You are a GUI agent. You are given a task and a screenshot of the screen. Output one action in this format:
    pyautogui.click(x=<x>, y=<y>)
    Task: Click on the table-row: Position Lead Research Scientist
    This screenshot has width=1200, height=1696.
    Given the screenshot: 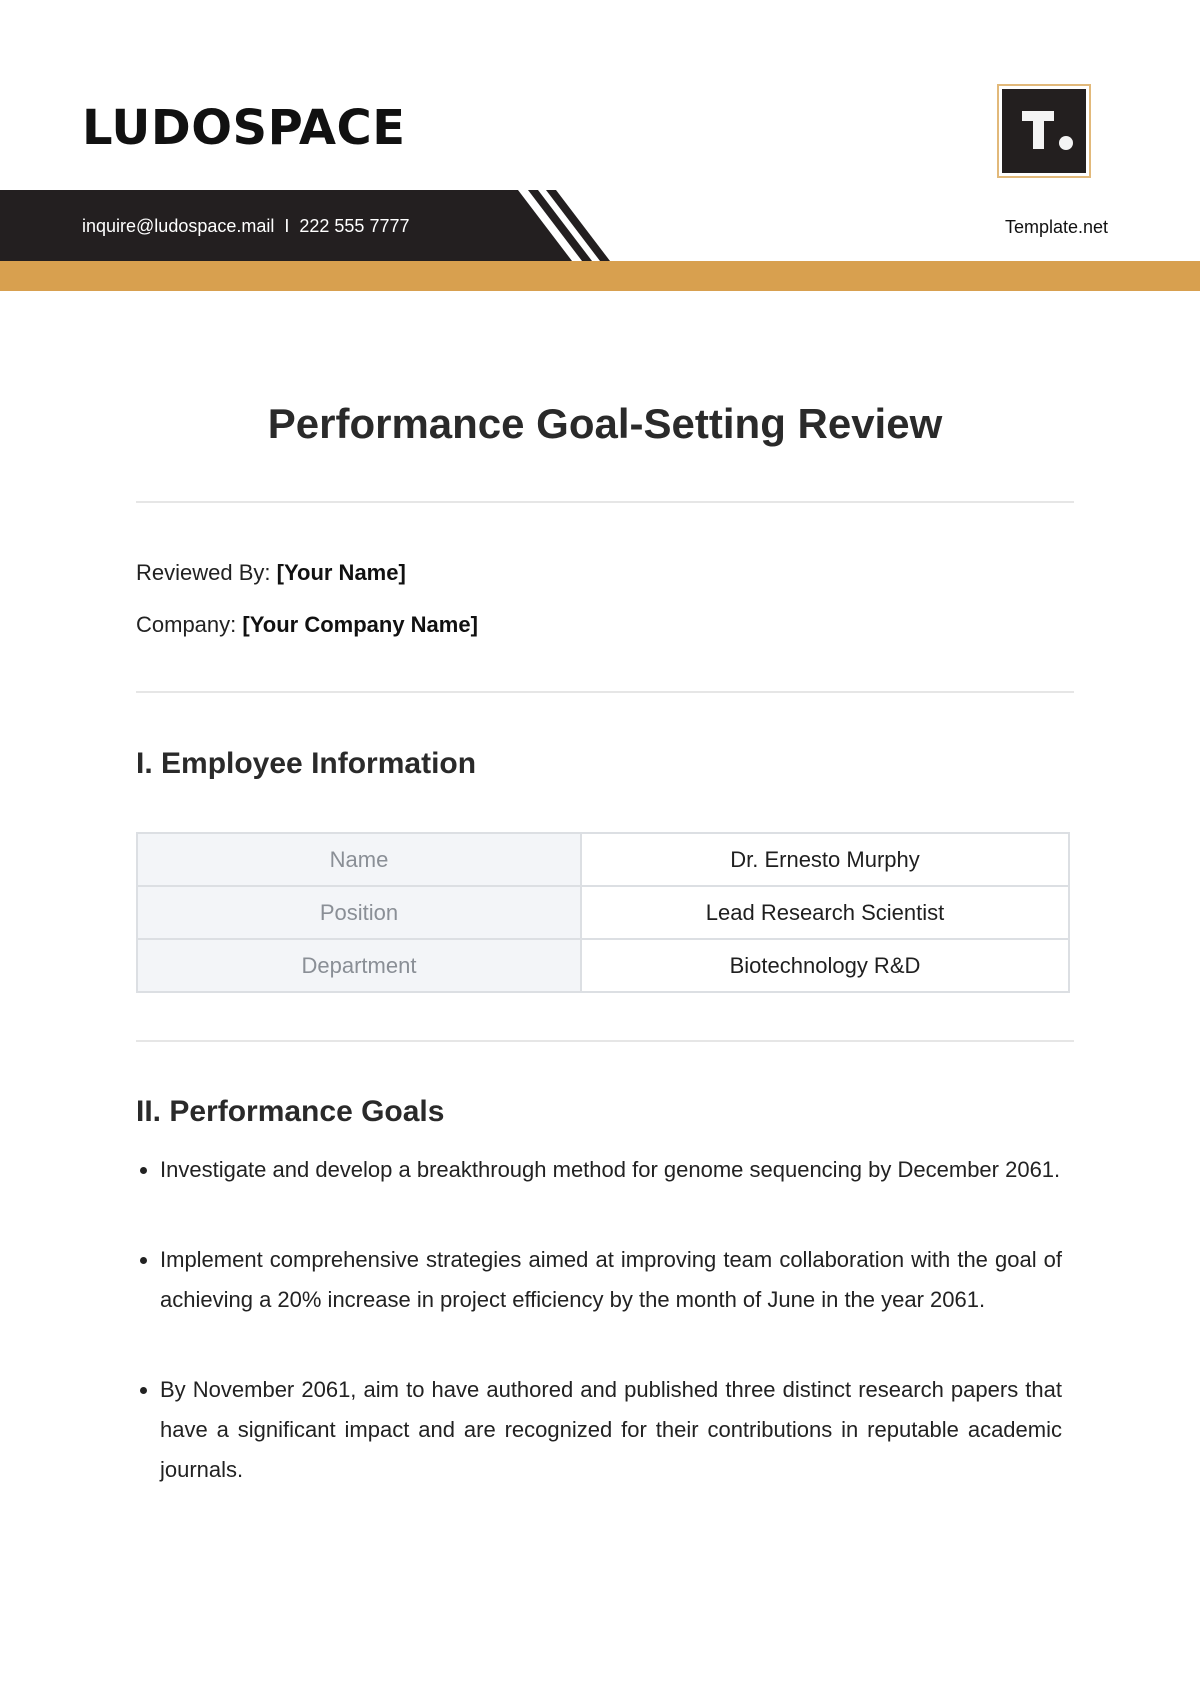 What is the action you would take?
    pyautogui.click(x=603, y=912)
    